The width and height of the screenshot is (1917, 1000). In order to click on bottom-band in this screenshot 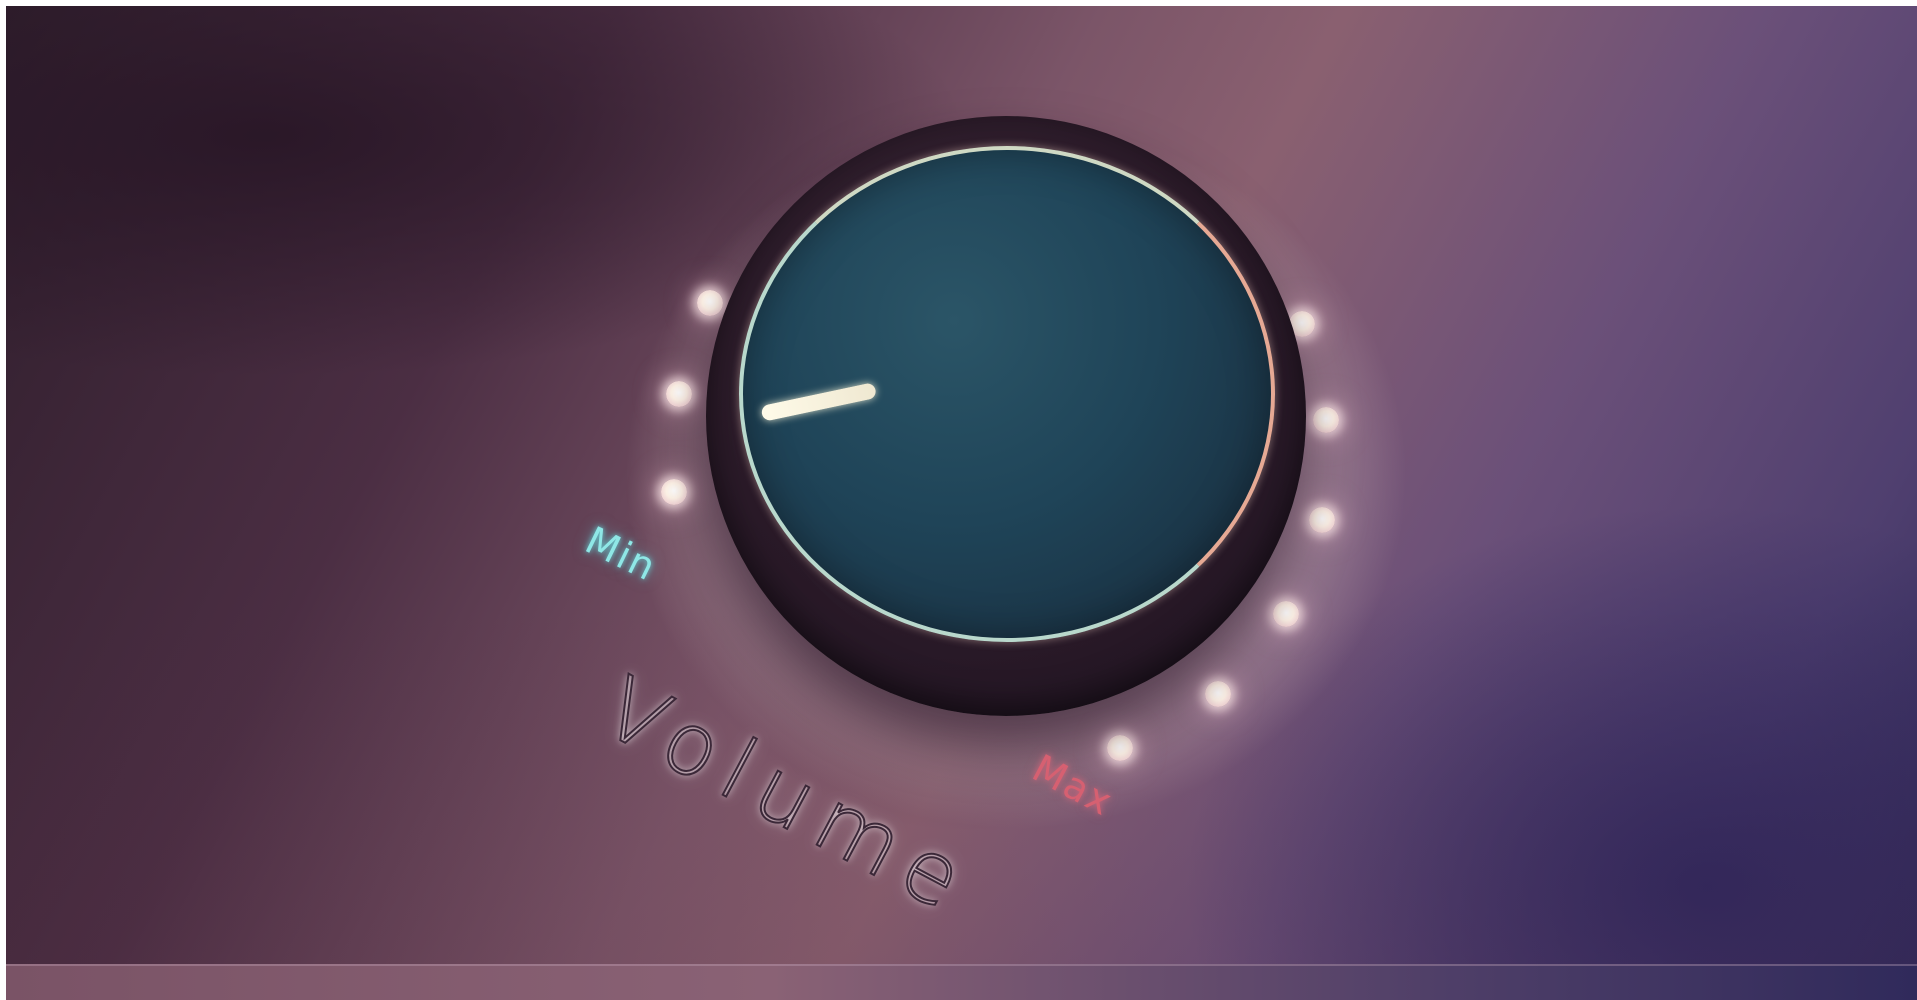, I will do `click(961, 982)`.